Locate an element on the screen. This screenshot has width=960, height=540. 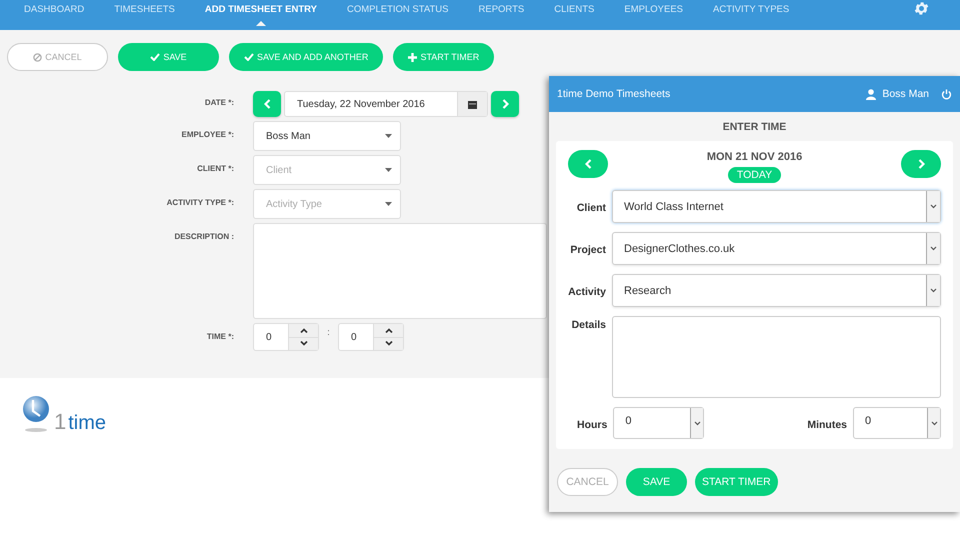
nav-tab: COMPLETION STATUS is located at coordinates (397, 13).